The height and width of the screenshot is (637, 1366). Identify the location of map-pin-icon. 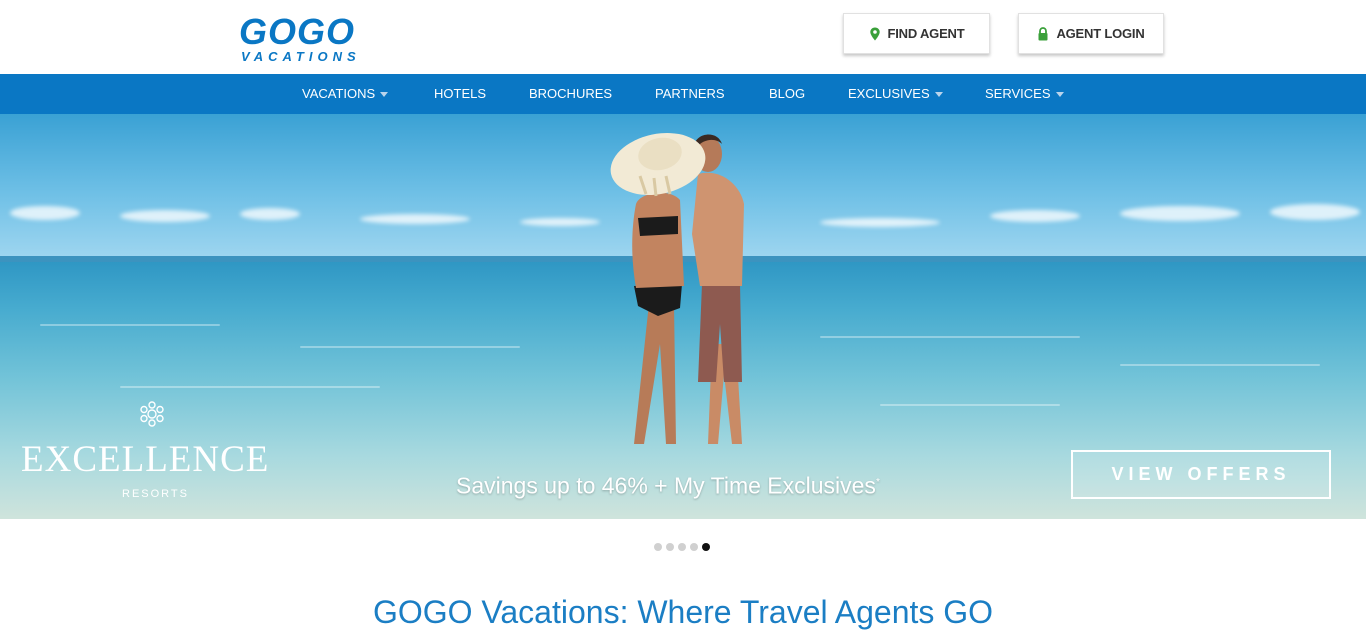
(874, 33).